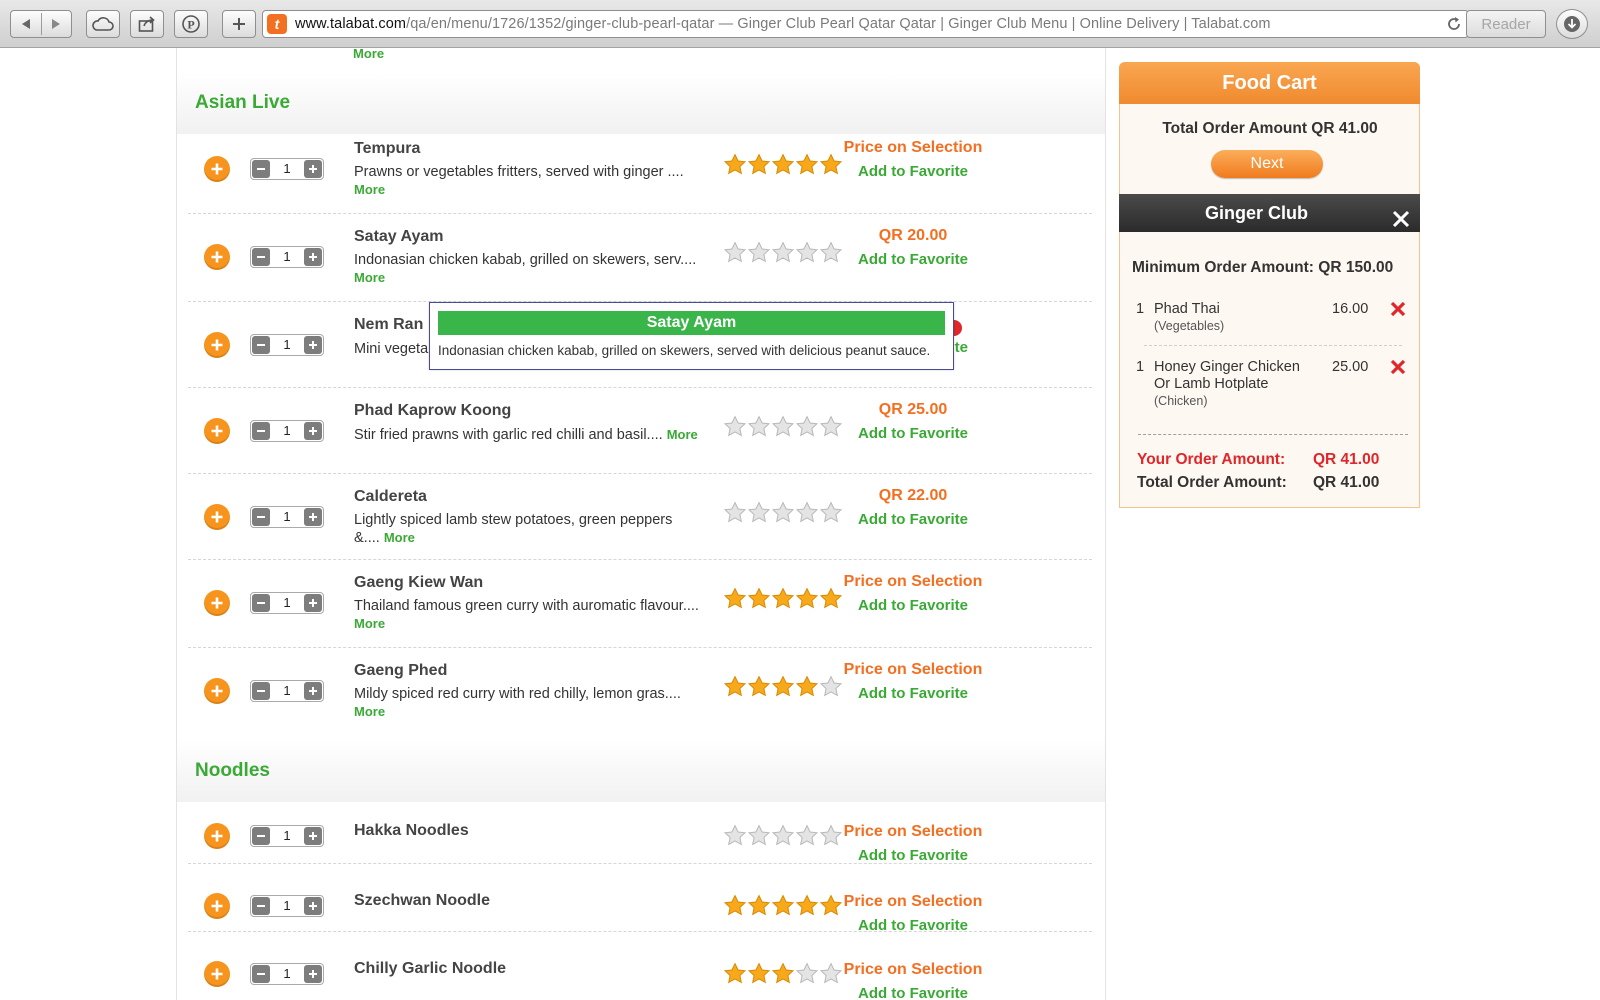 The image size is (1600, 1000). What do you see at coordinates (1267, 164) in the screenshot?
I see `next-button: Next` at bounding box center [1267, 164].